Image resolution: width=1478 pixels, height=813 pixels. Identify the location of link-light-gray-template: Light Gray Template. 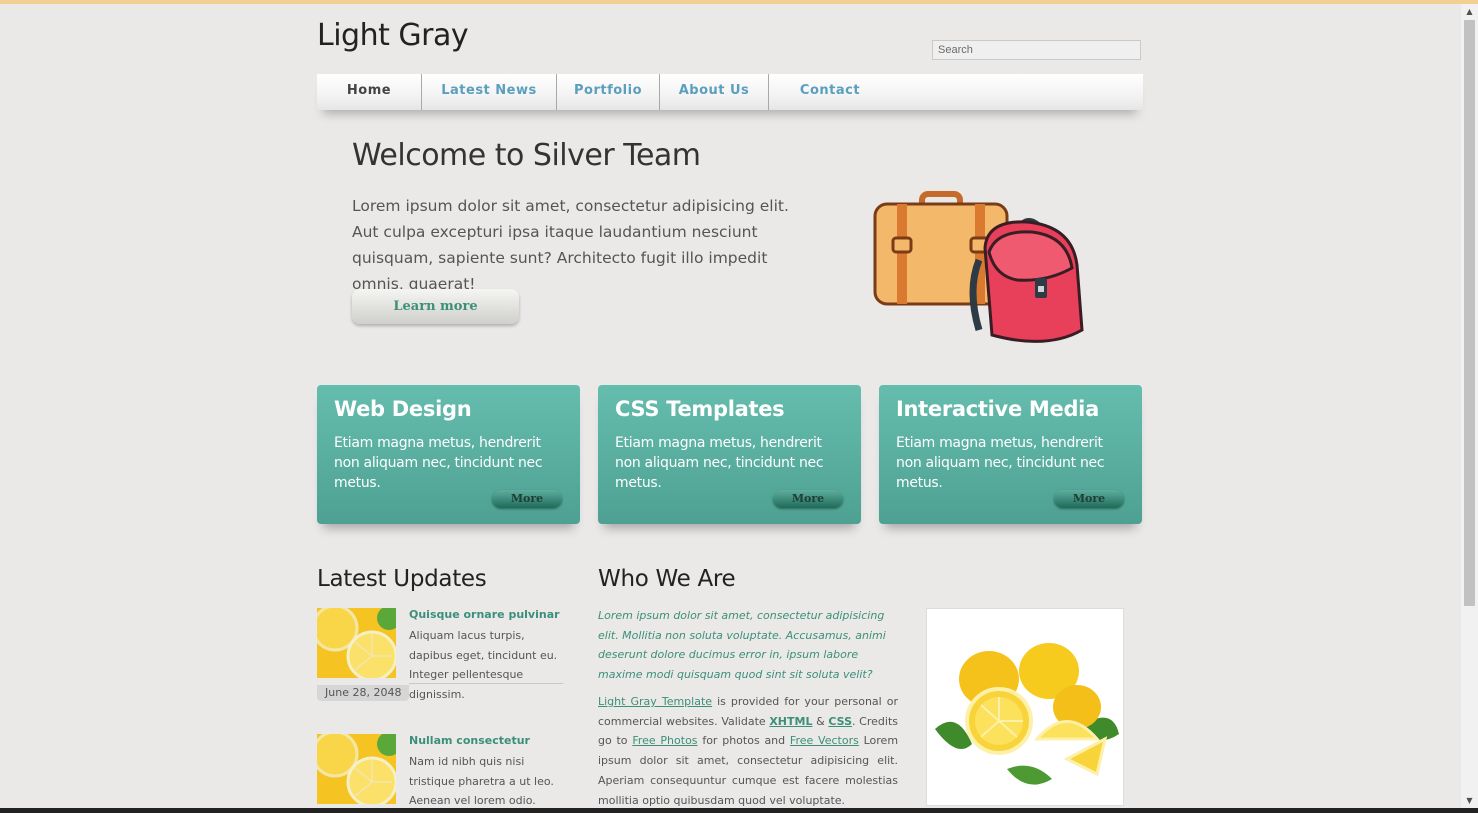
(655, 701).